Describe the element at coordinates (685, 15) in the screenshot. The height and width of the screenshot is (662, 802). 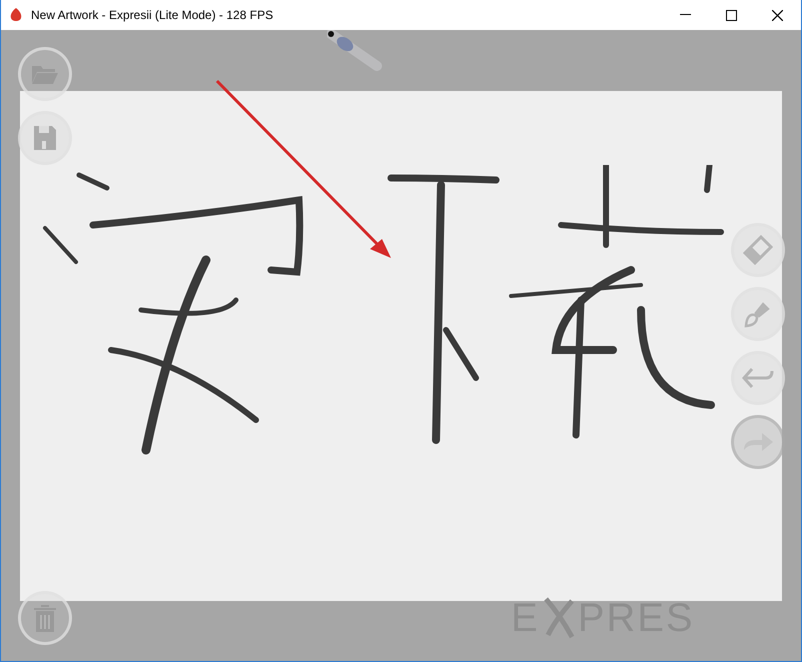
I see `minimize-icon` at that location.